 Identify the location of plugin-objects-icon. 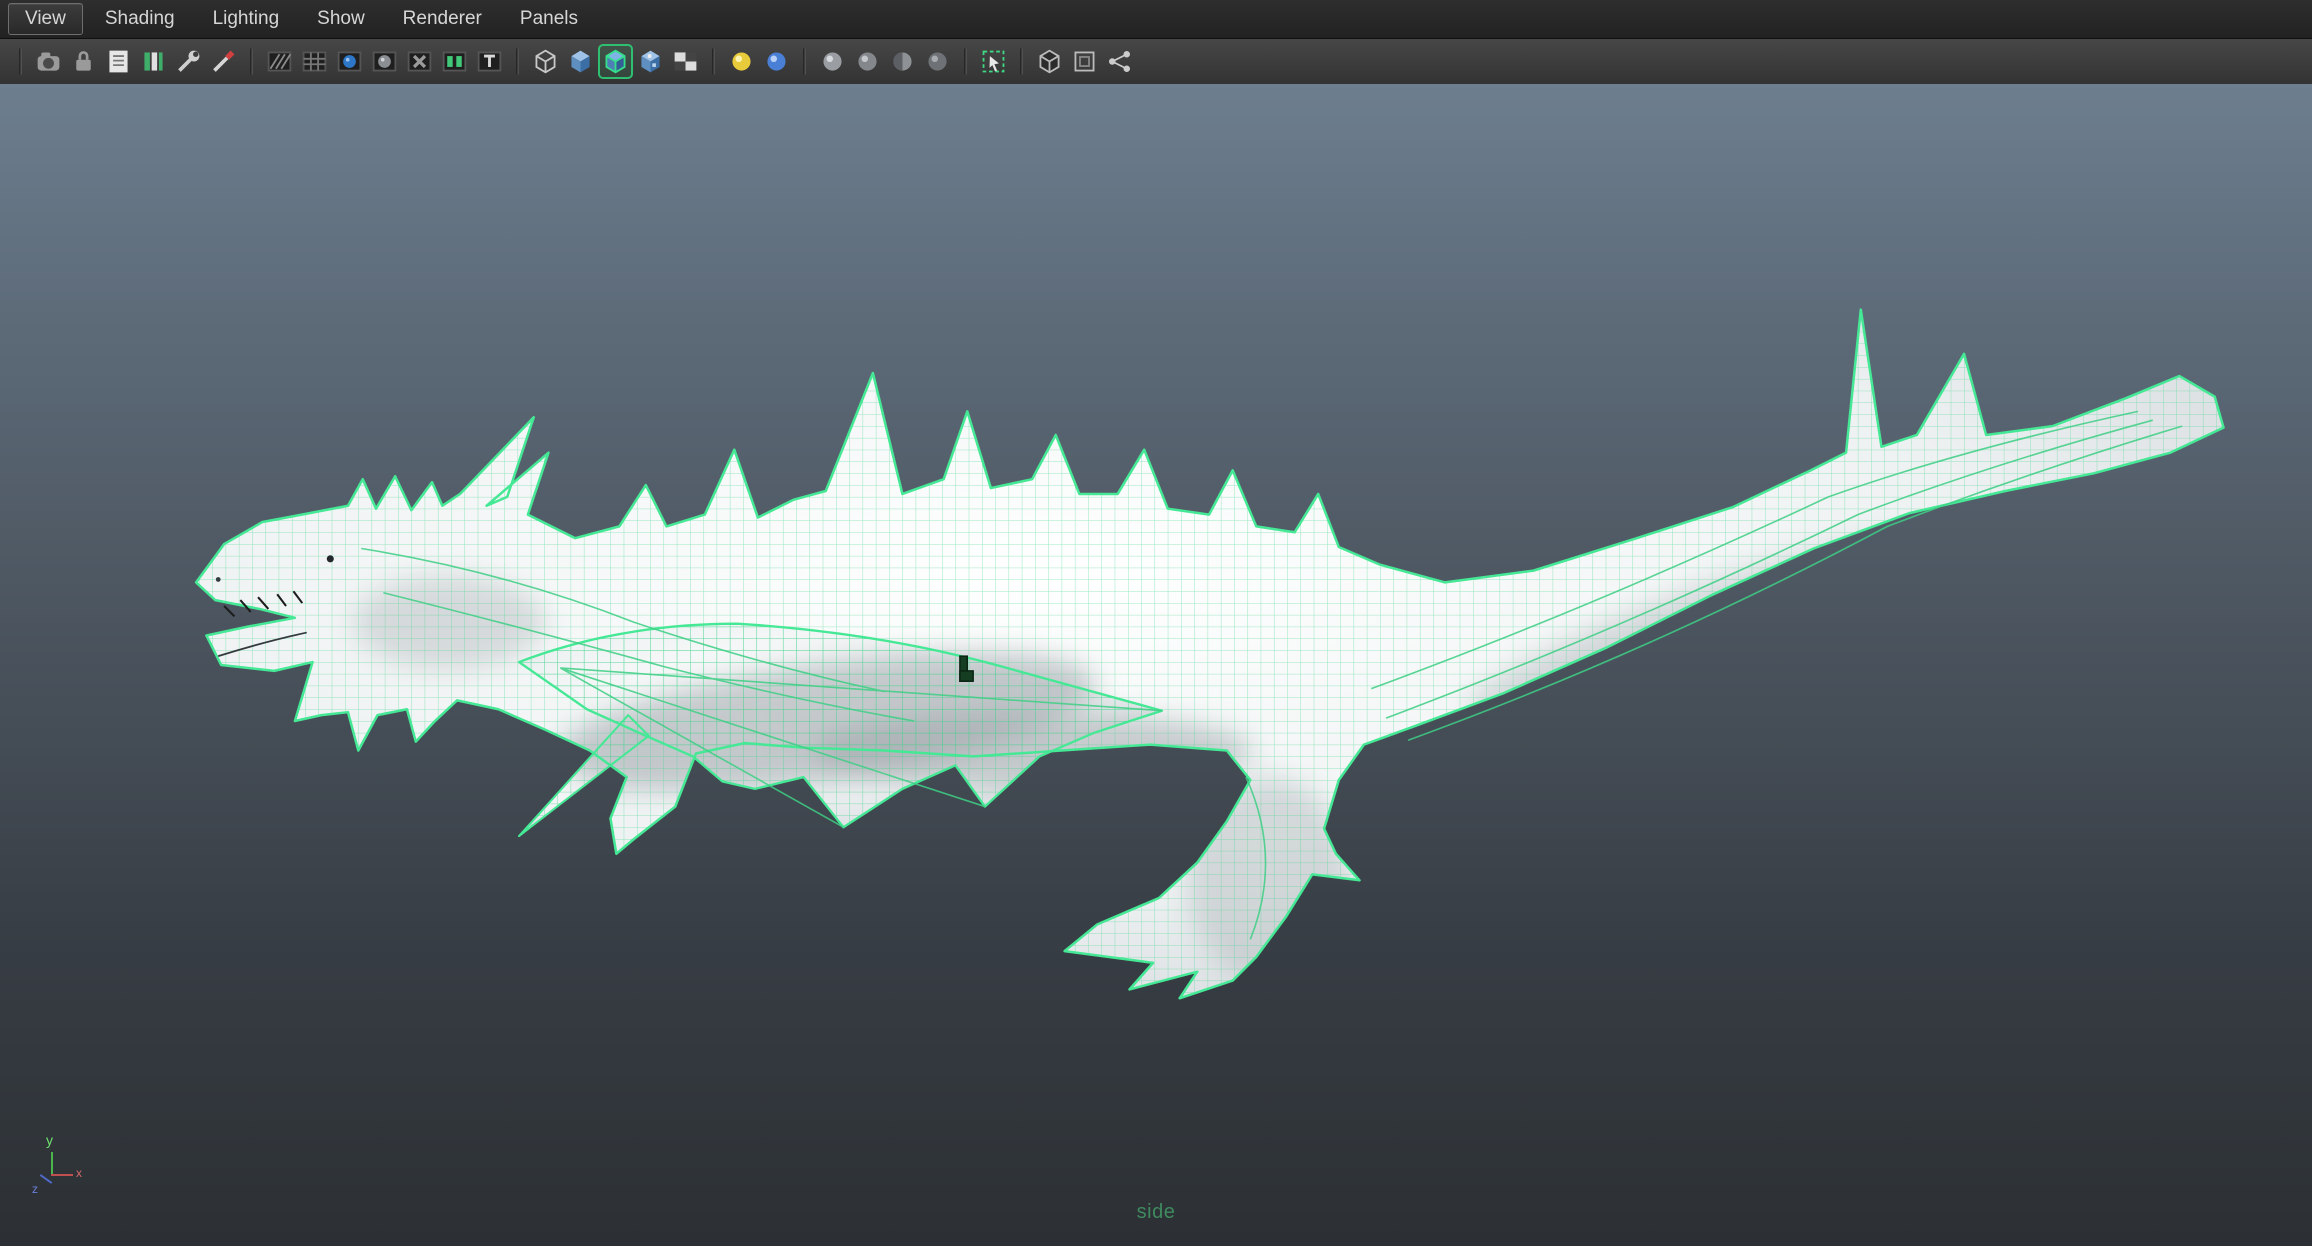
(1049, 61).